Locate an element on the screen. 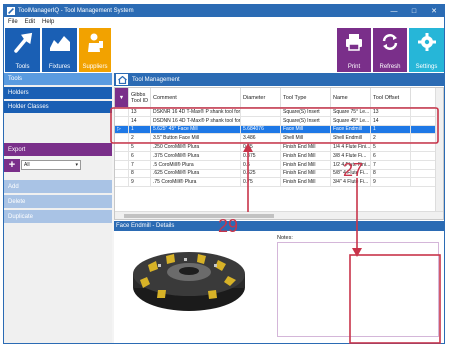 This screenshot has height=349, width=450. col-header-name: Name is located at coordinates (351, 97).